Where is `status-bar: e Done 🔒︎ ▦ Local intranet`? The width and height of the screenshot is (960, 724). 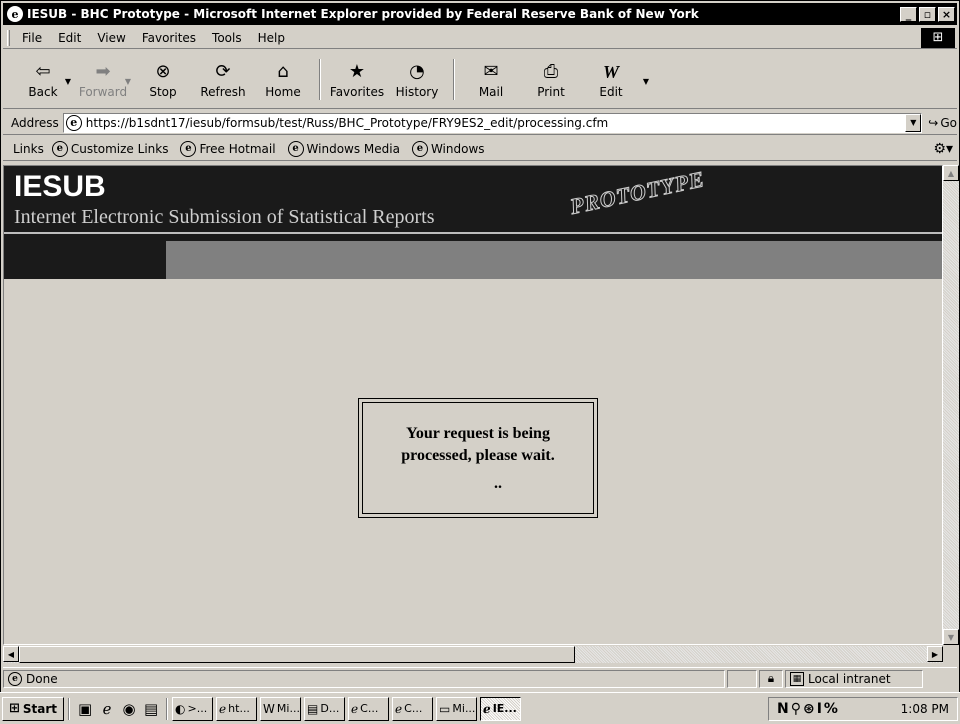
status-bar: e Done 🔒︎ ▦ Local intranet is located at coordinates (480, 678).